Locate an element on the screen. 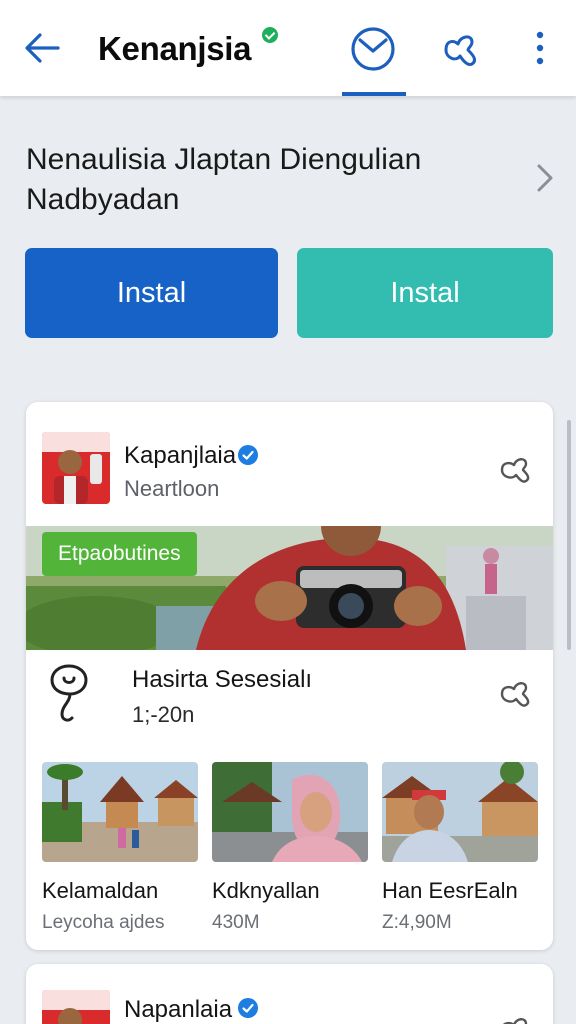 Image resolution: width=576 pixels, height=1024 pixels. info-title: Hasirta Sesesialı is located at coordinates (222, 680).